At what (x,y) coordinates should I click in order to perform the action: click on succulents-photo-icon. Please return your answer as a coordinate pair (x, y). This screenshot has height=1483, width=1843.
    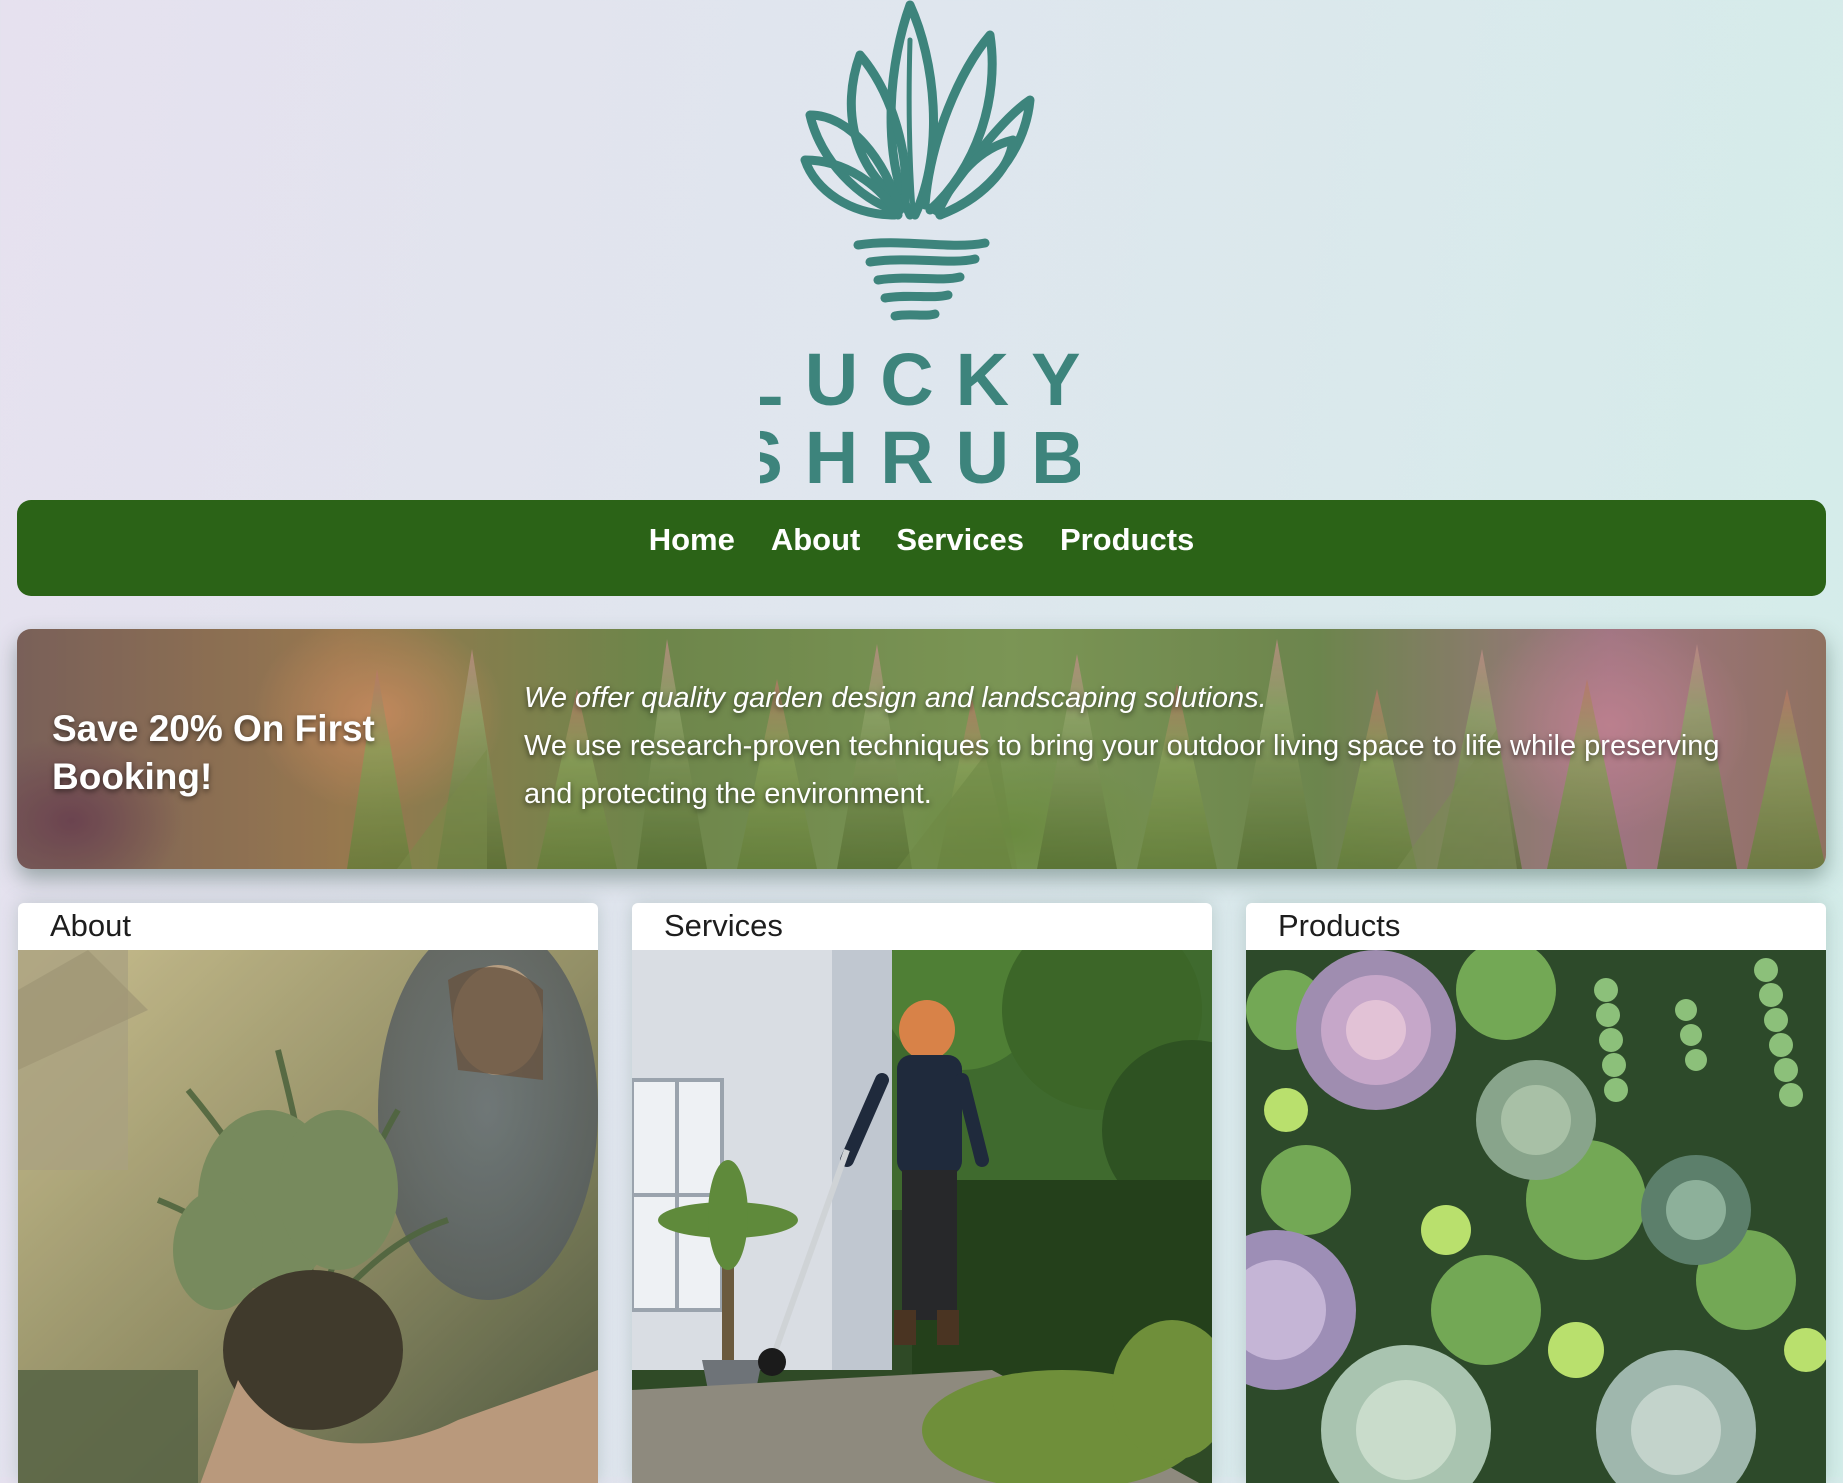
    Looking at the image, I should click on (1536, 1216).